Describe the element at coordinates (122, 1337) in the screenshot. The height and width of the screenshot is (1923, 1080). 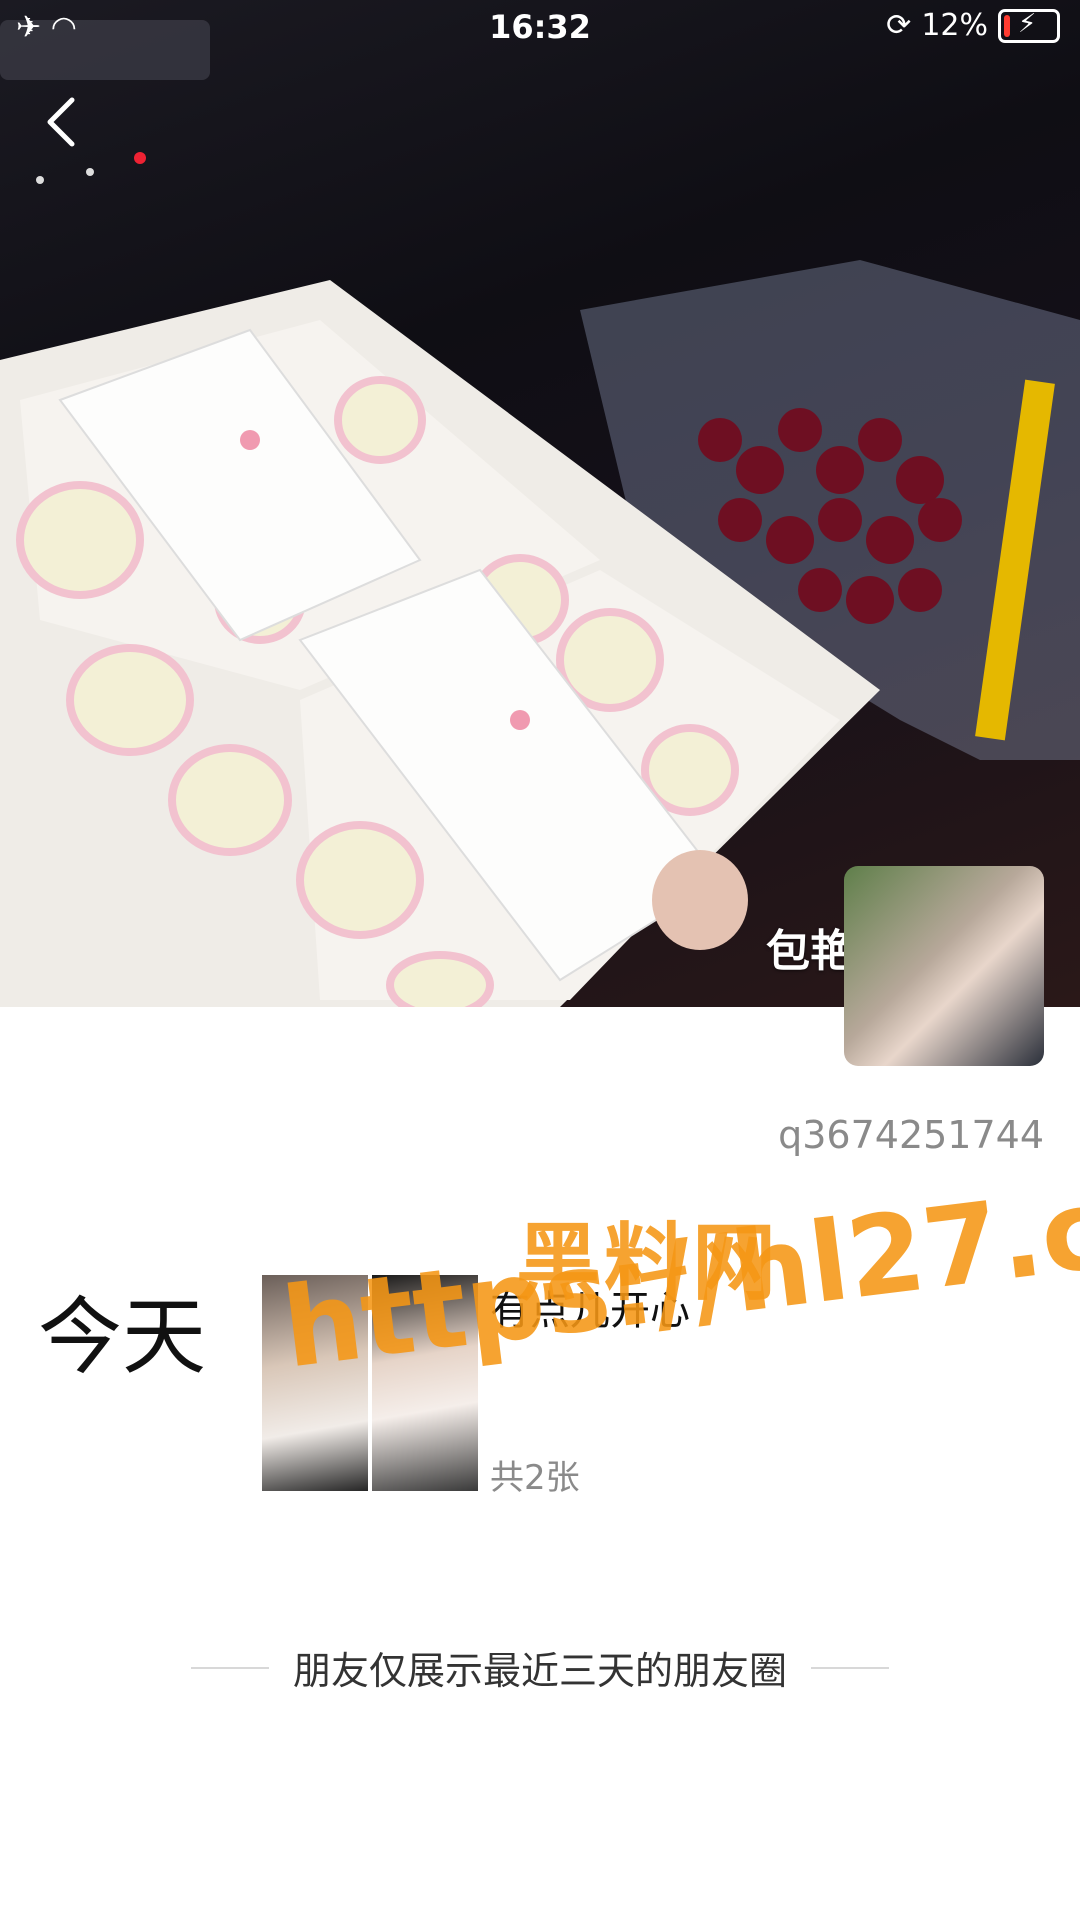
I see `day-label: 今天` at that location.